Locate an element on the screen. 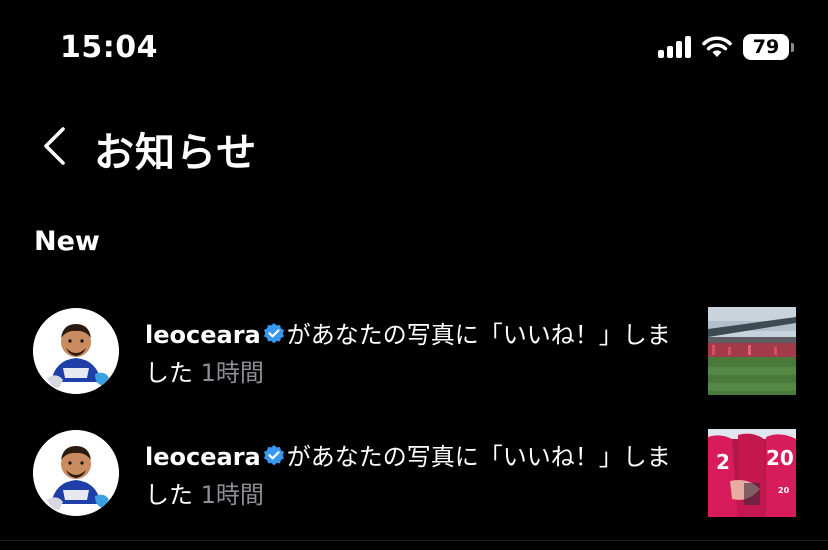 The image size is (828, 550). cellular-signal-icon is located at coordinates (674, 47).